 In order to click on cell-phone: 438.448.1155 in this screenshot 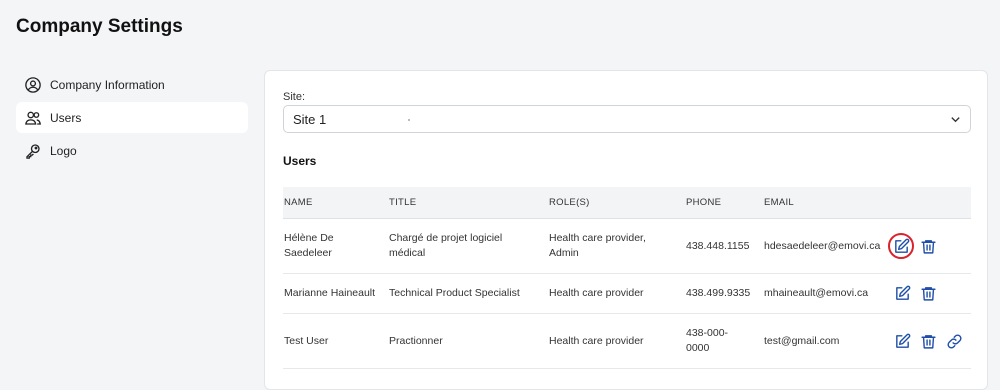, I will do `click(718, 245)`.